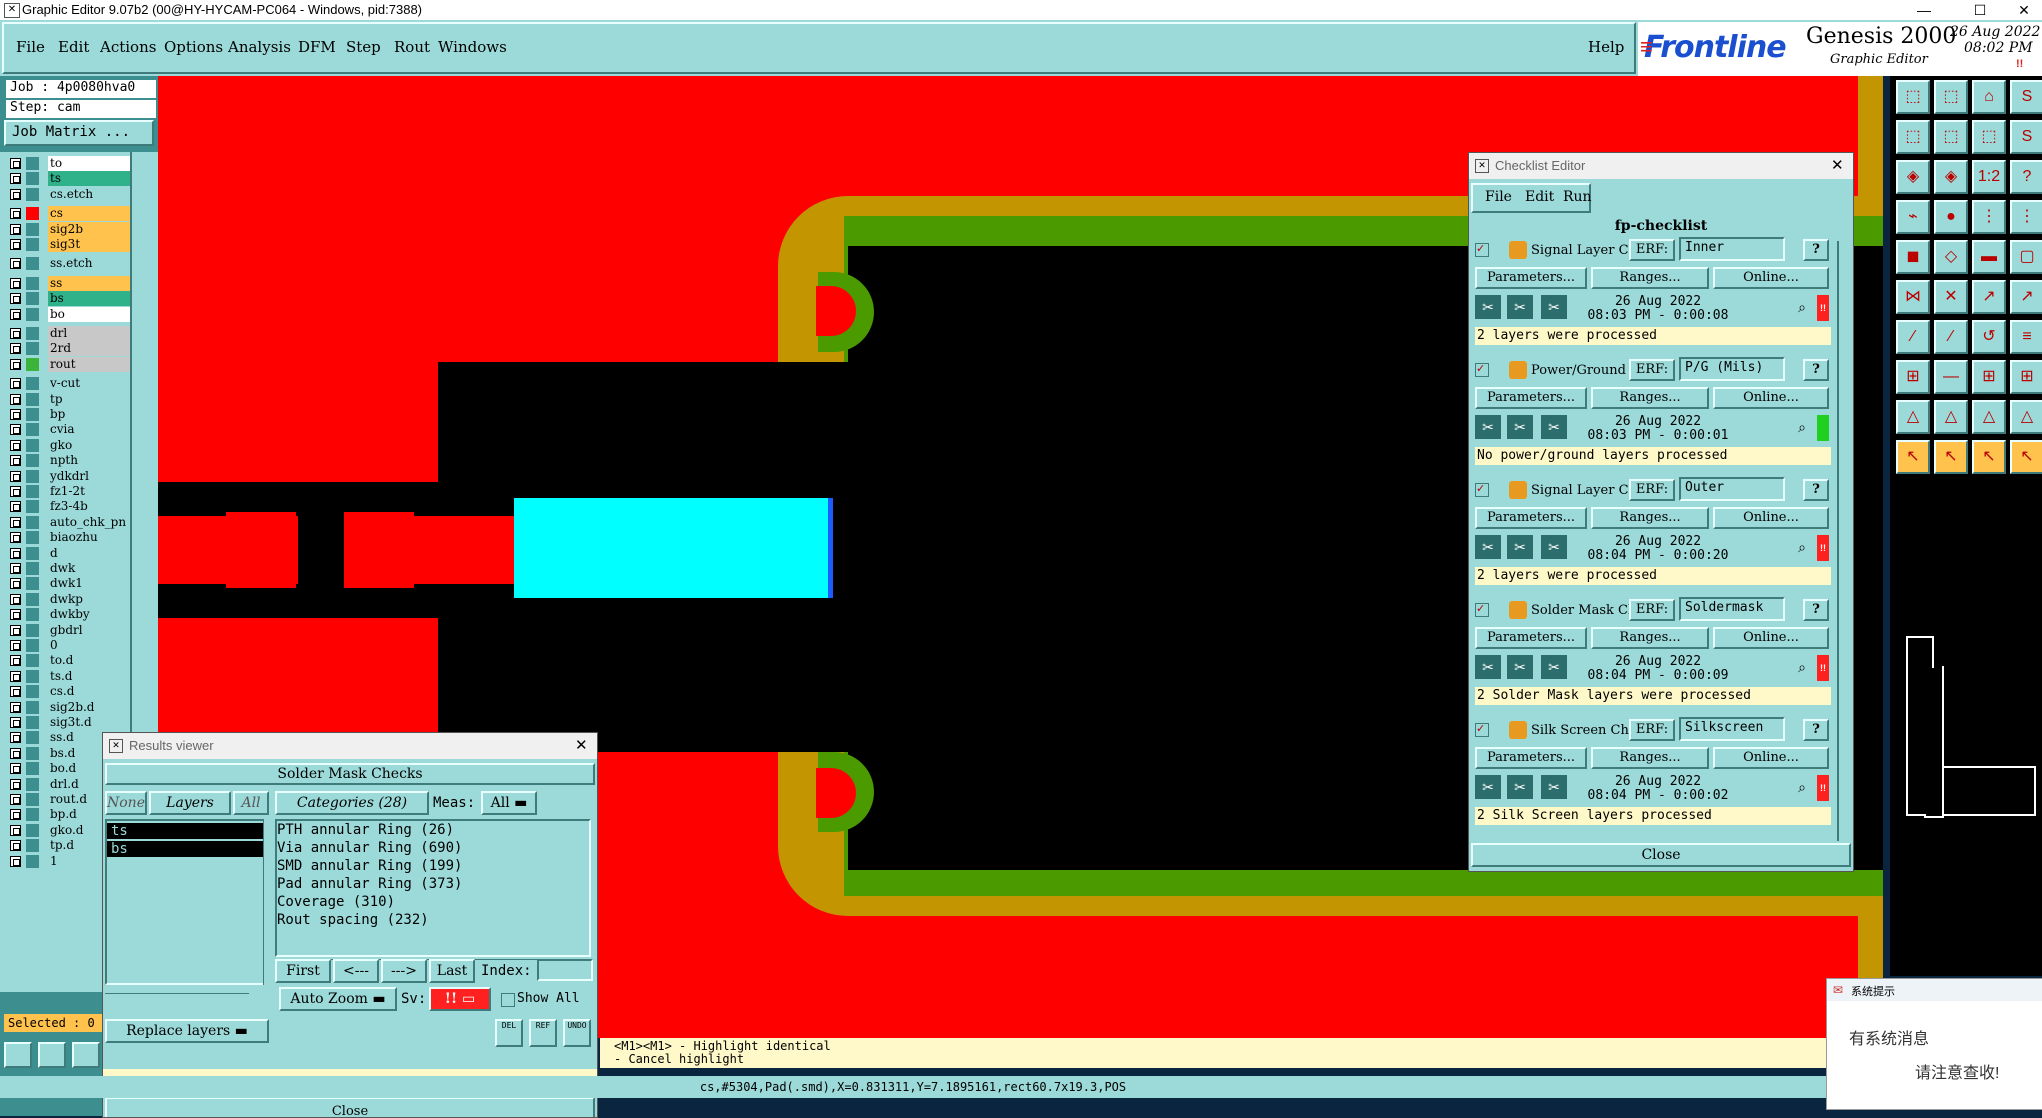  What do you see at coordinates (509, 1033) in the screenshot?
I see `del-button: DEL` at bounding box center [509, 1033].